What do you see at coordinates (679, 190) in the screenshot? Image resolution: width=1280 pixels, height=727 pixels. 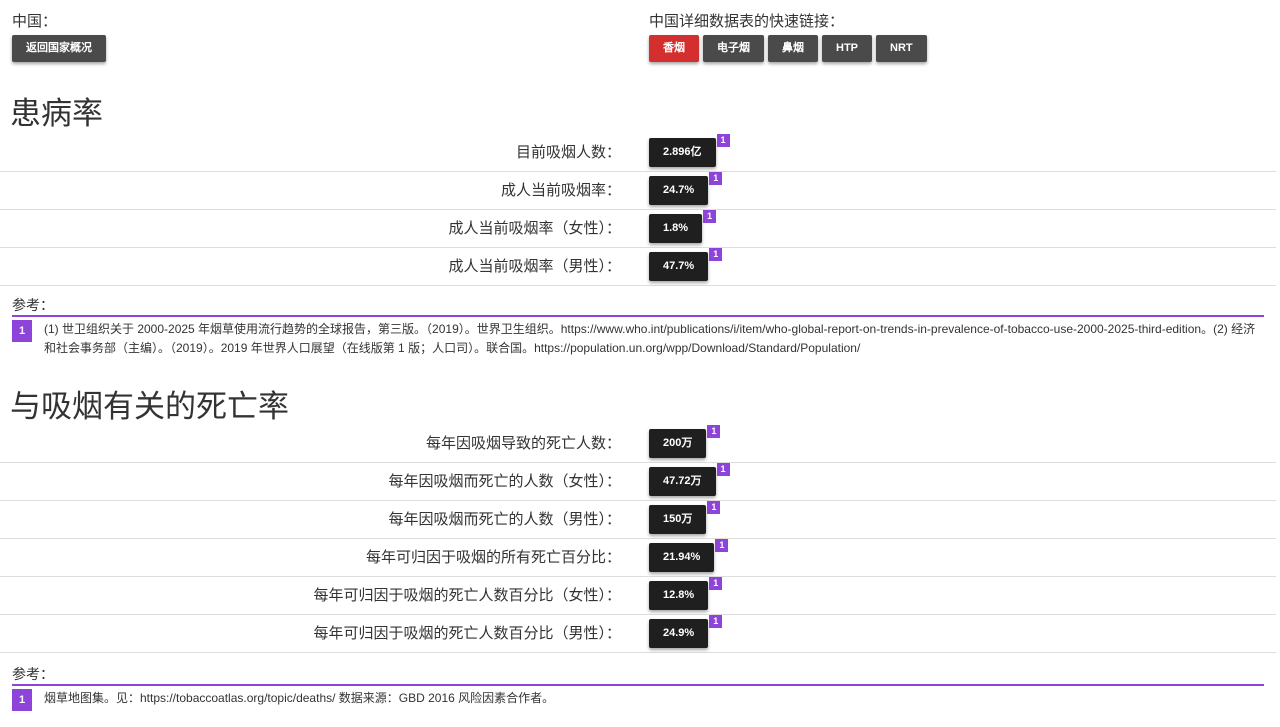 I see `stat-value: 24.7%` at bounding box center [679, 190].